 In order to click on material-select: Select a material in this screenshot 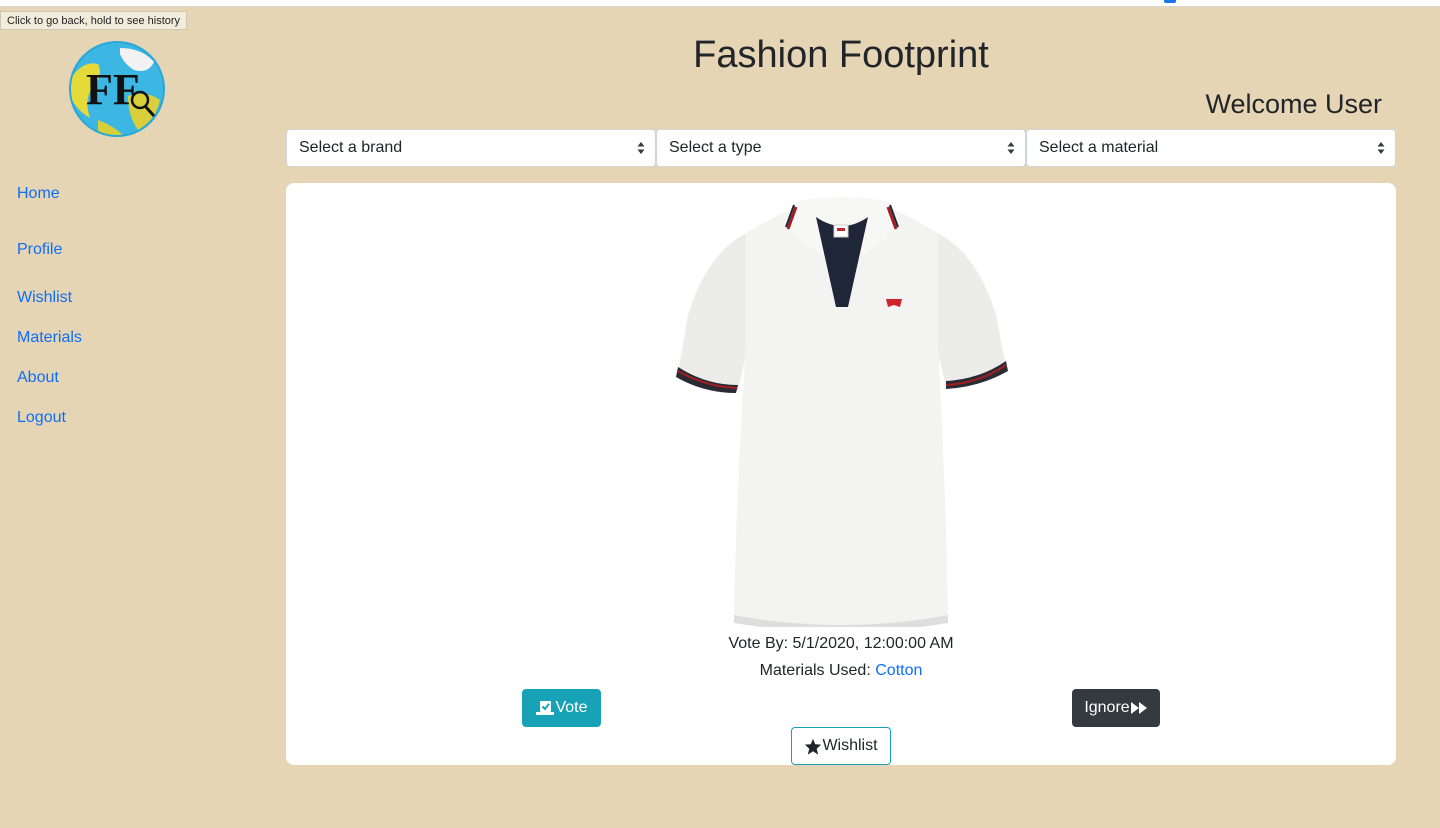, I will do `click(1211, 148)`.